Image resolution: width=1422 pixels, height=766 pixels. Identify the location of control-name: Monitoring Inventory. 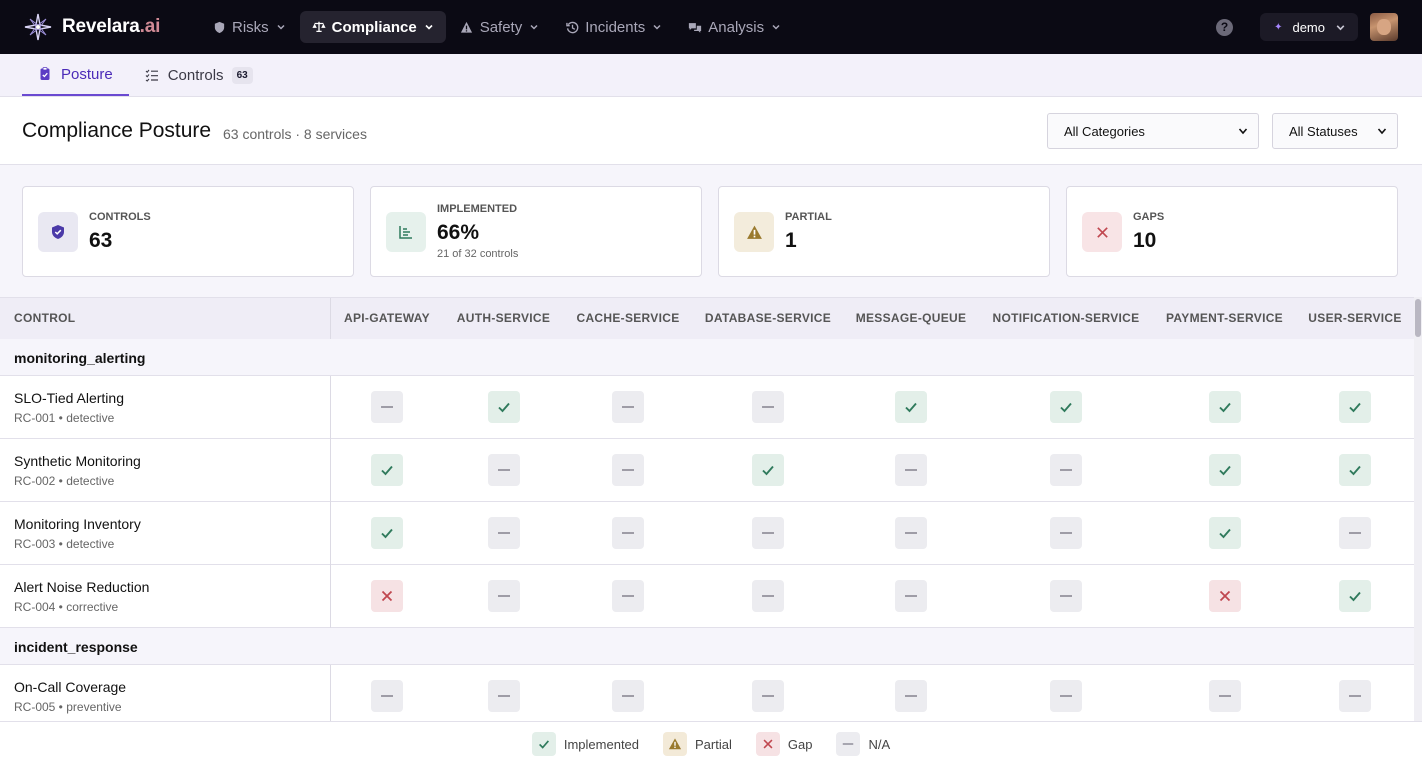
(77, 524).